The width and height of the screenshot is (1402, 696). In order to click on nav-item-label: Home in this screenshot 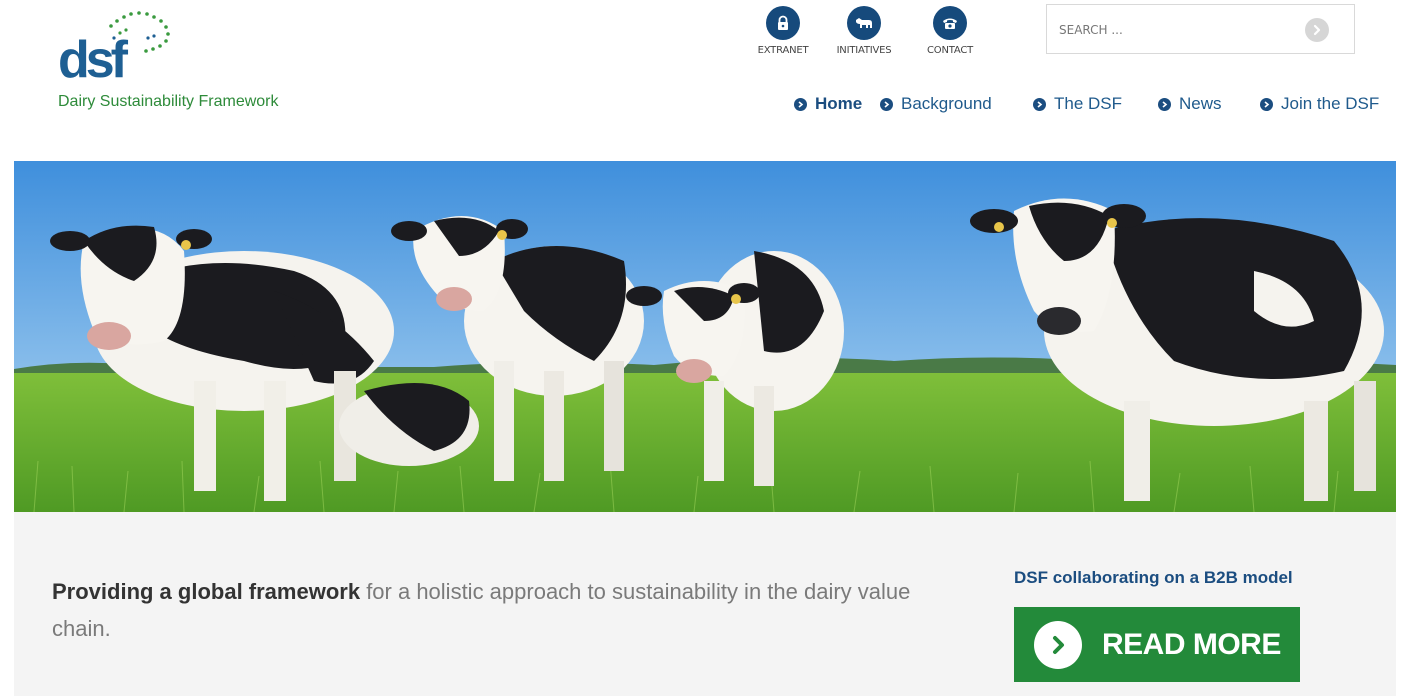, I will do `click(839, 103)`.